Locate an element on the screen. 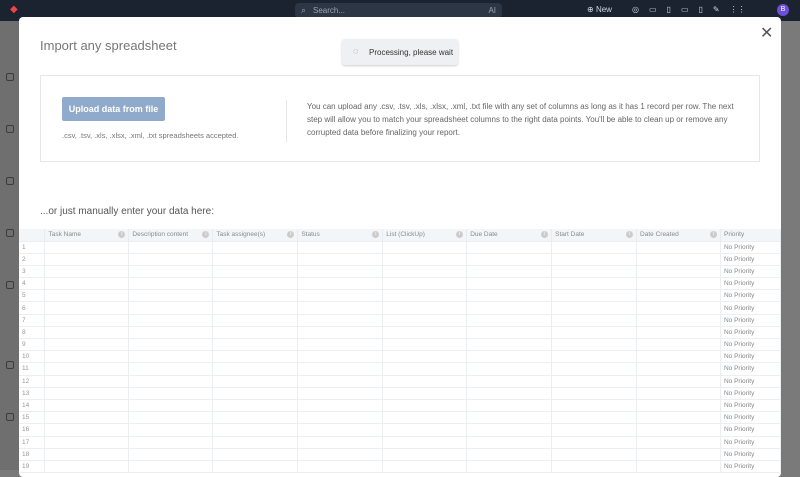 This screenshot has height=477, width=800. column-header: Priority is located at coordinates (751, 235).